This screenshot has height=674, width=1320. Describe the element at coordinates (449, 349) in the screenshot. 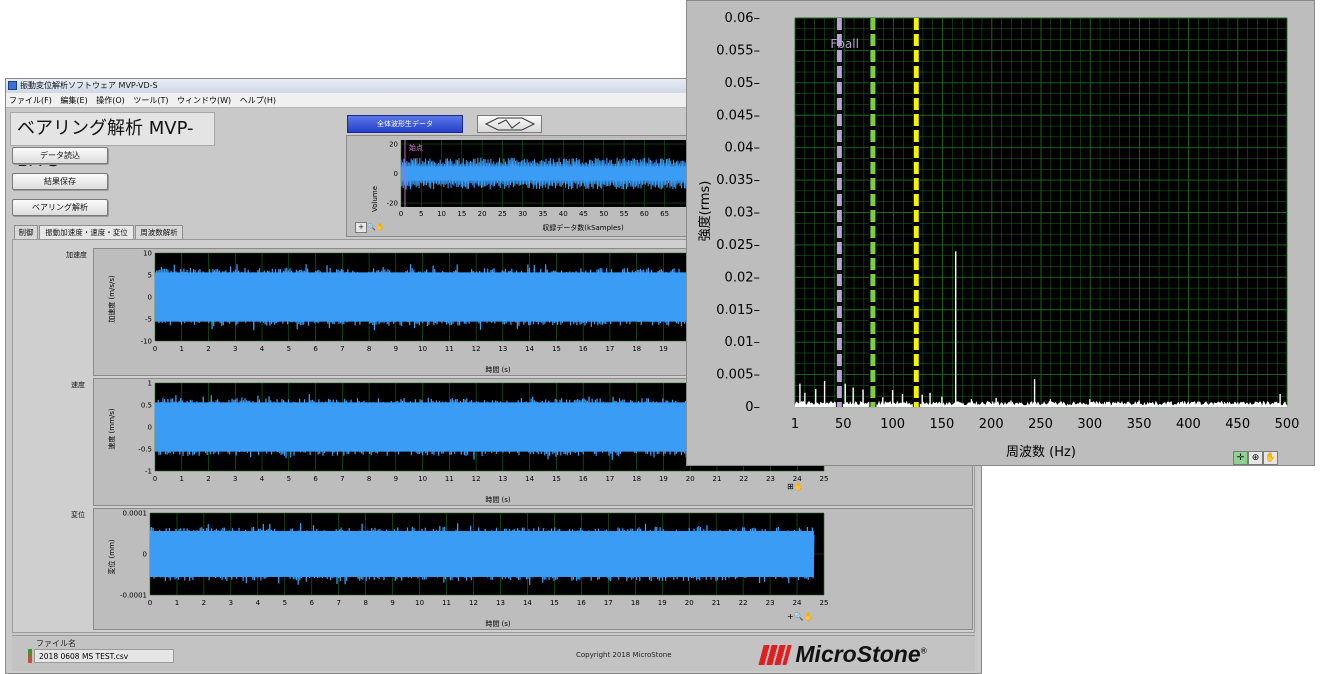

I see `accel-x-tick: 11` at that location.